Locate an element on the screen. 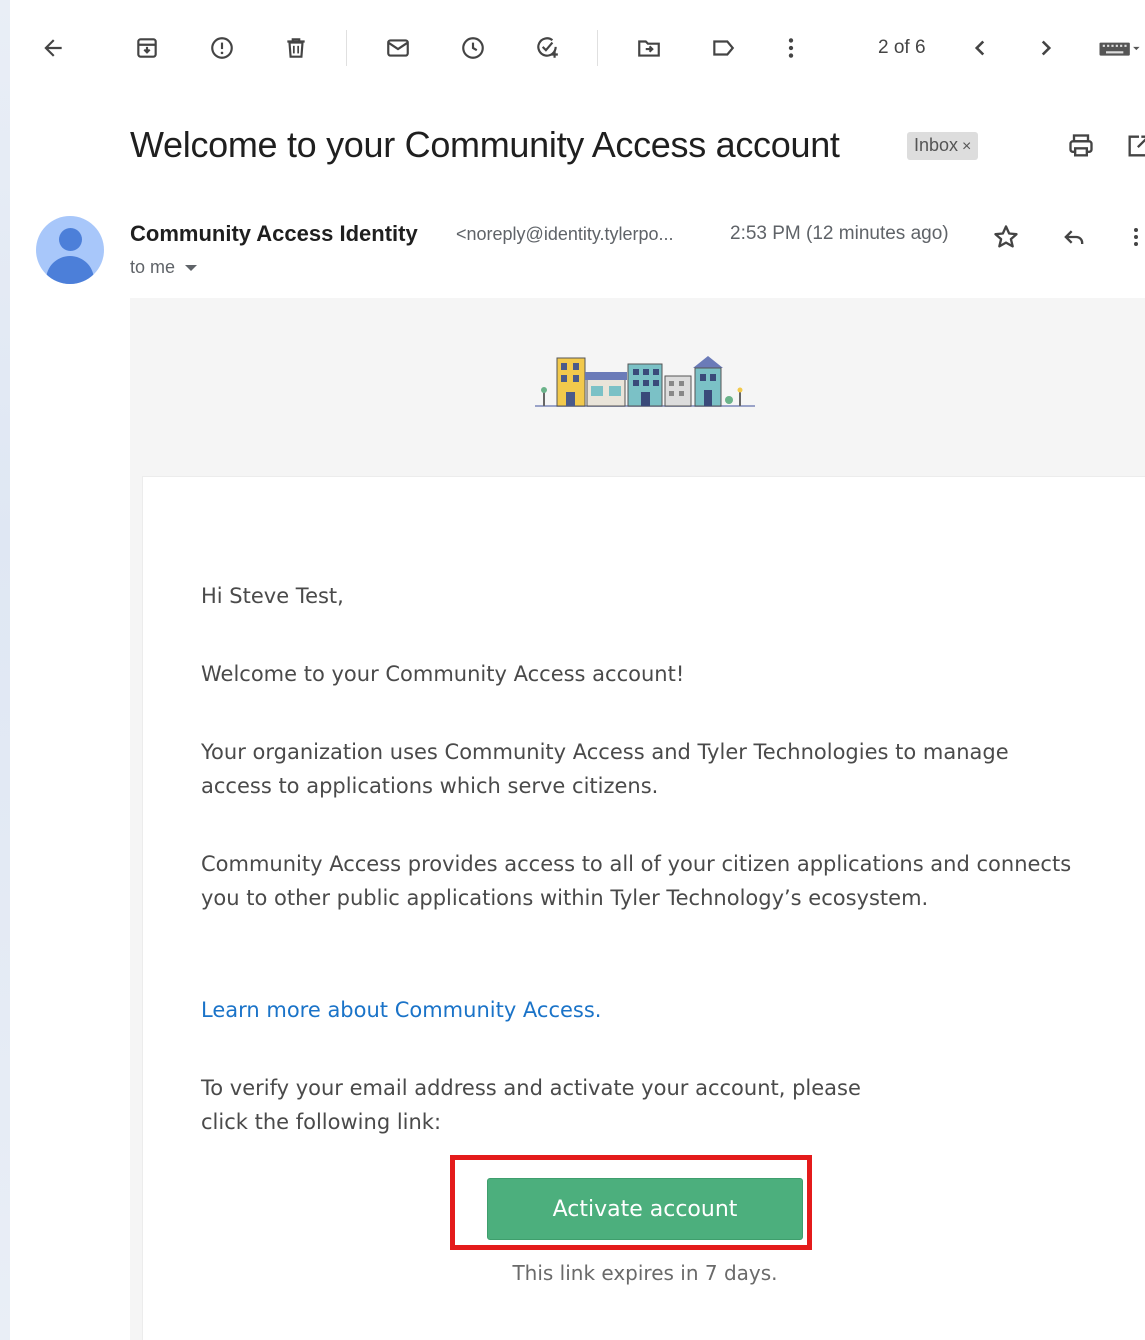  trash-icon is located at coordinates (296, 48).